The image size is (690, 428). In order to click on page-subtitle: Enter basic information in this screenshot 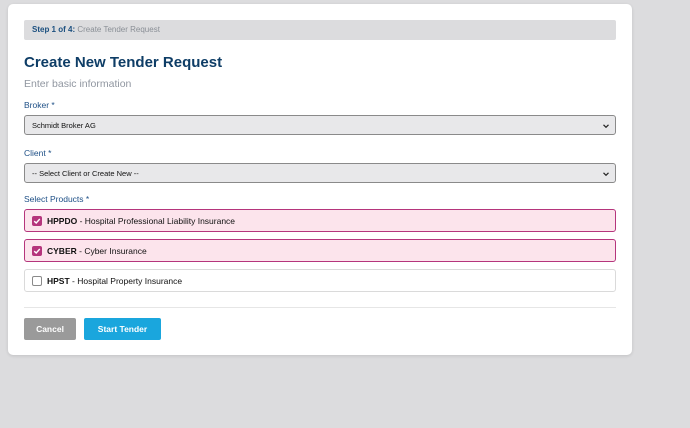, I will do `click(78, 84)`.